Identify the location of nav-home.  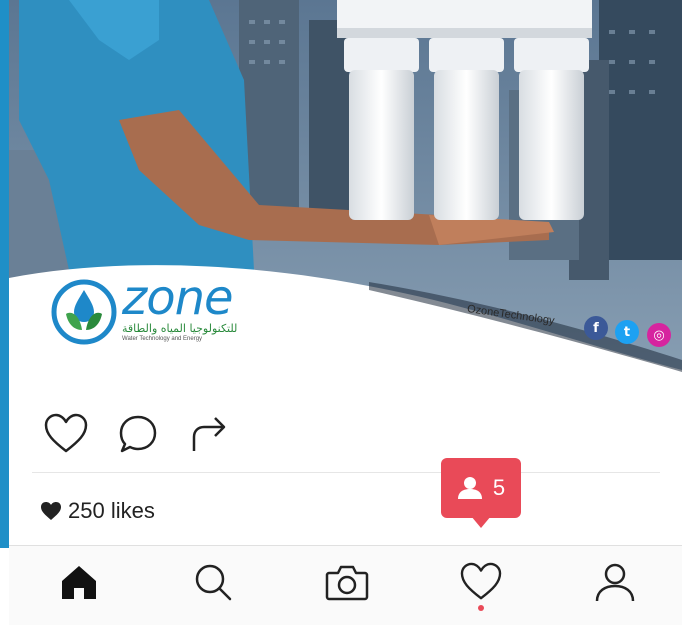
(79, 582).